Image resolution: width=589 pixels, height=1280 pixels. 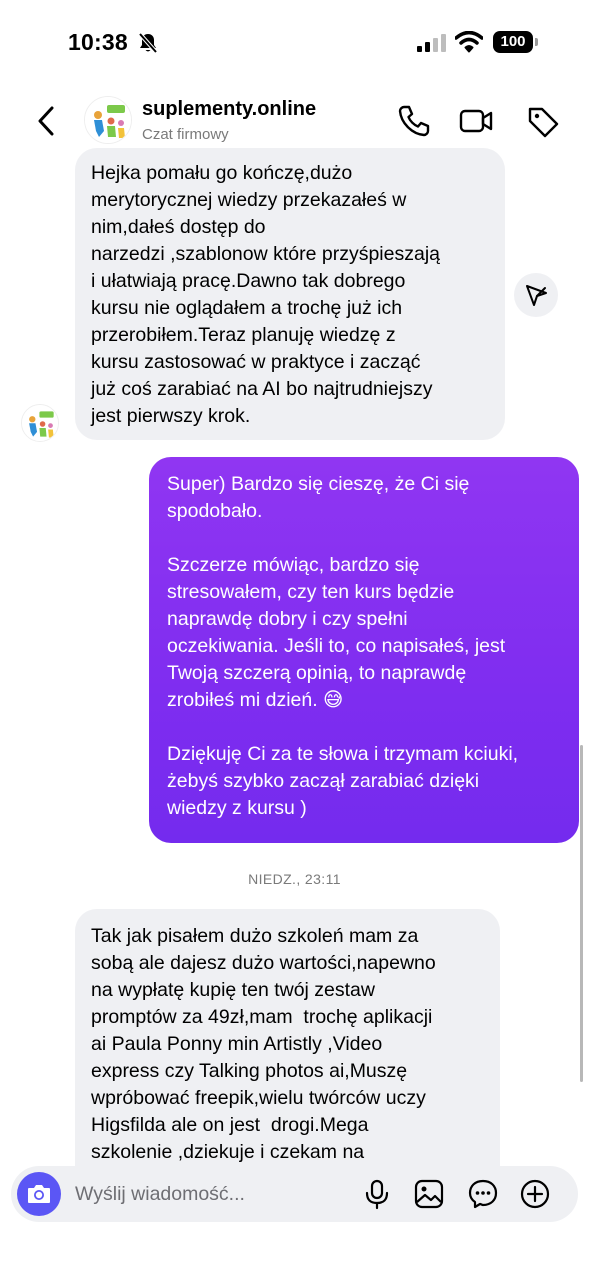 What do you see at coordinates (294, 43) in the screenshot?
I see `status-bar: 10:38 100` at bounding box center [294, 43].